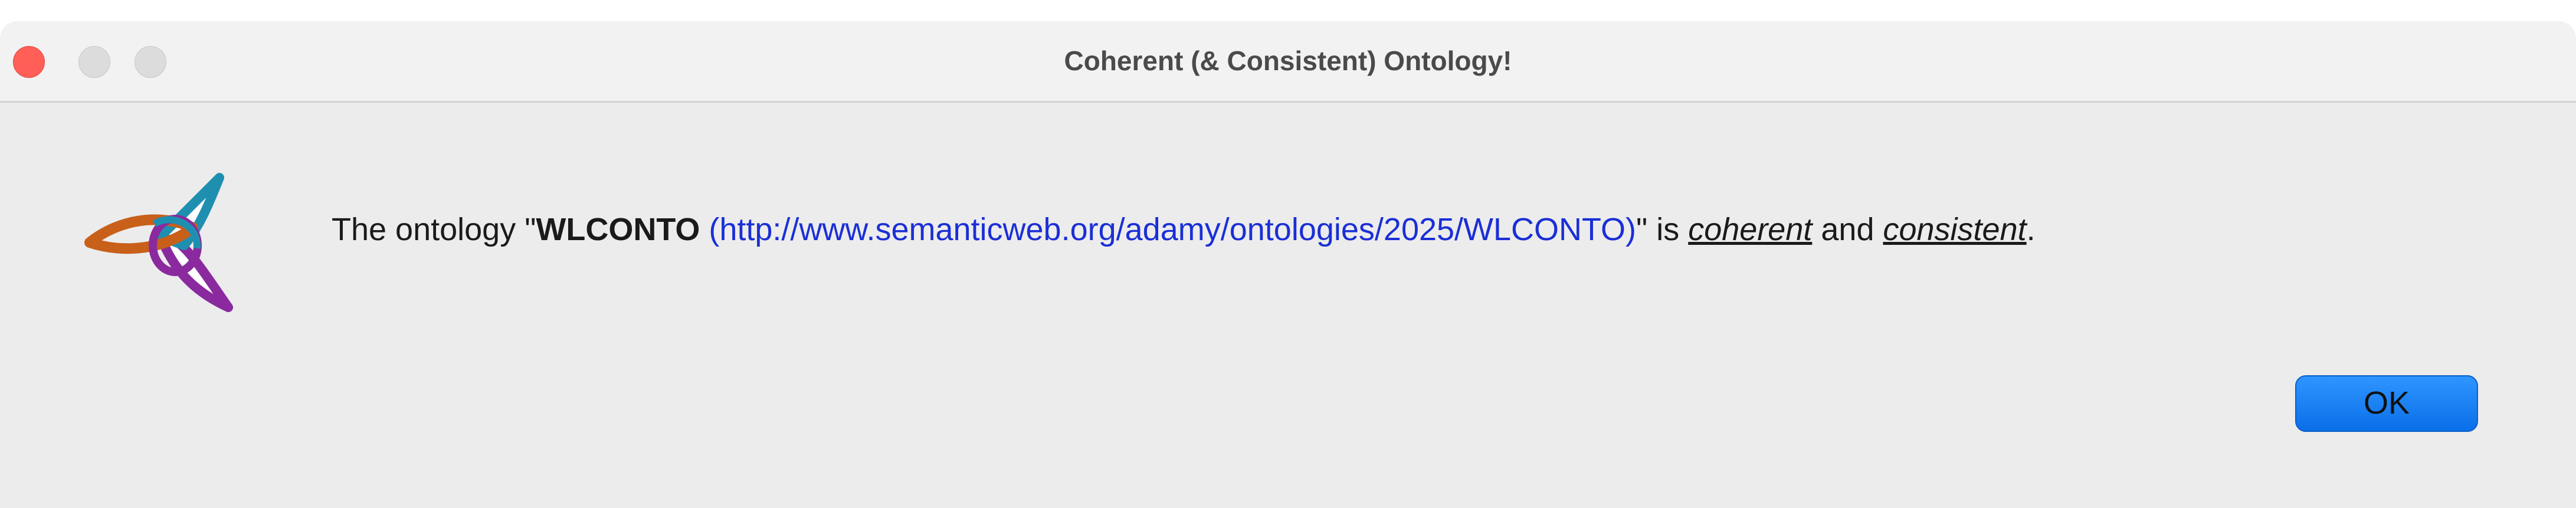 The width and height of the screenshot is (2576, 508). Describe the element at coordinates (704, 230) in the screenshot. I see `message-space` at that location.